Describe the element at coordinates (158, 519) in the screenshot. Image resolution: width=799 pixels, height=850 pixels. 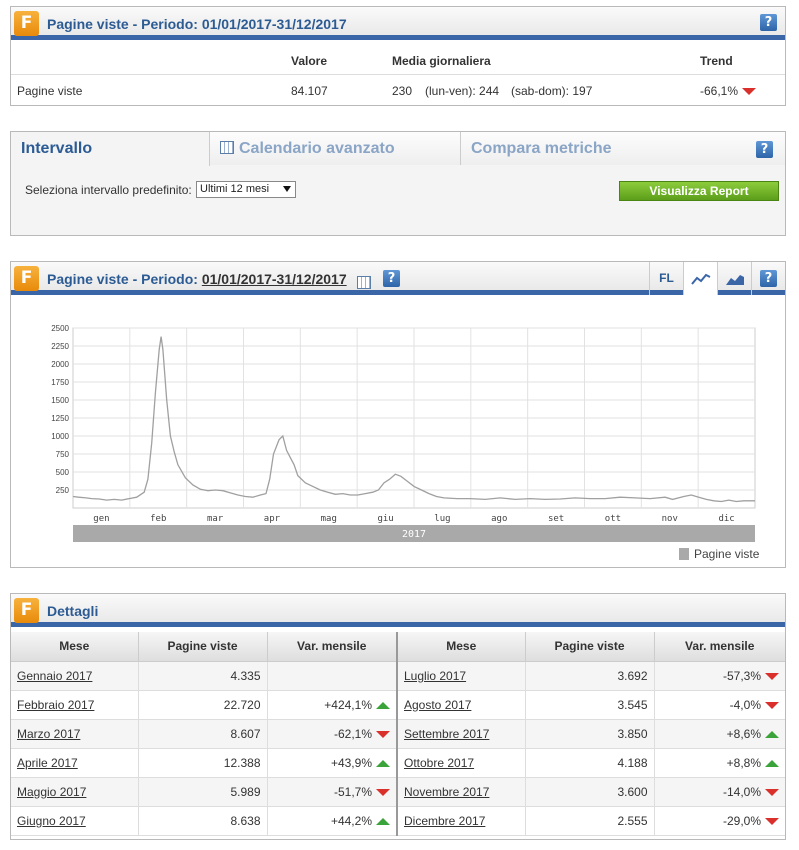
I see `x-tick-label: feb` at that location.